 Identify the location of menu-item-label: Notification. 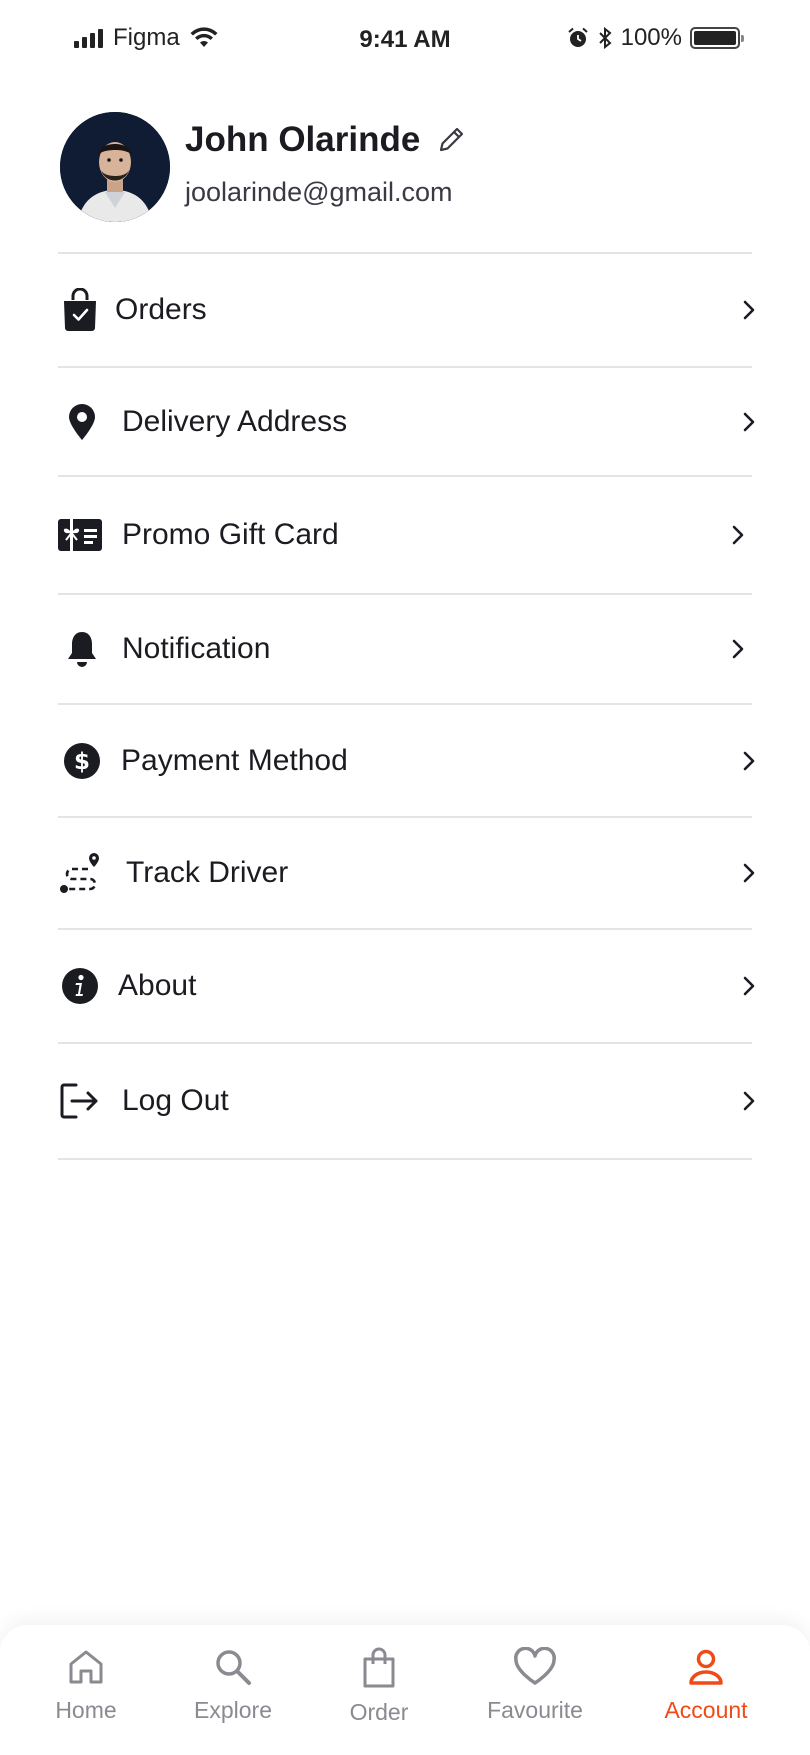
(196, 648).